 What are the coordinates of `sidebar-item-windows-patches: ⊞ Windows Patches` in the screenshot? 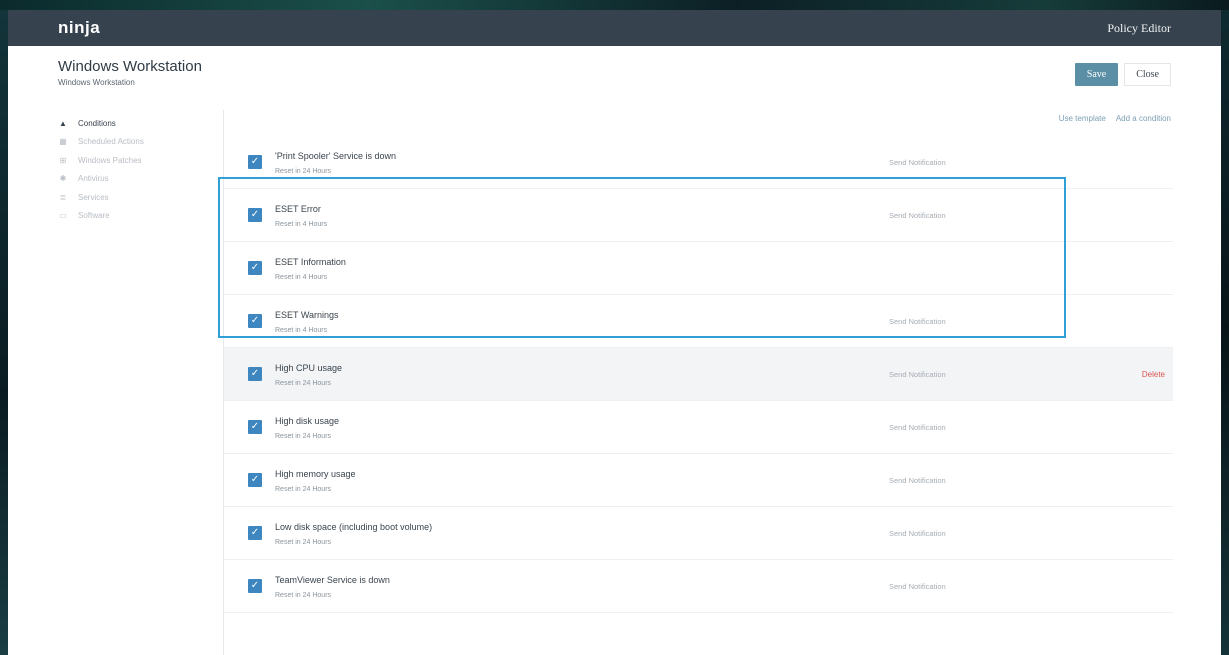 It's located at (138, 160).